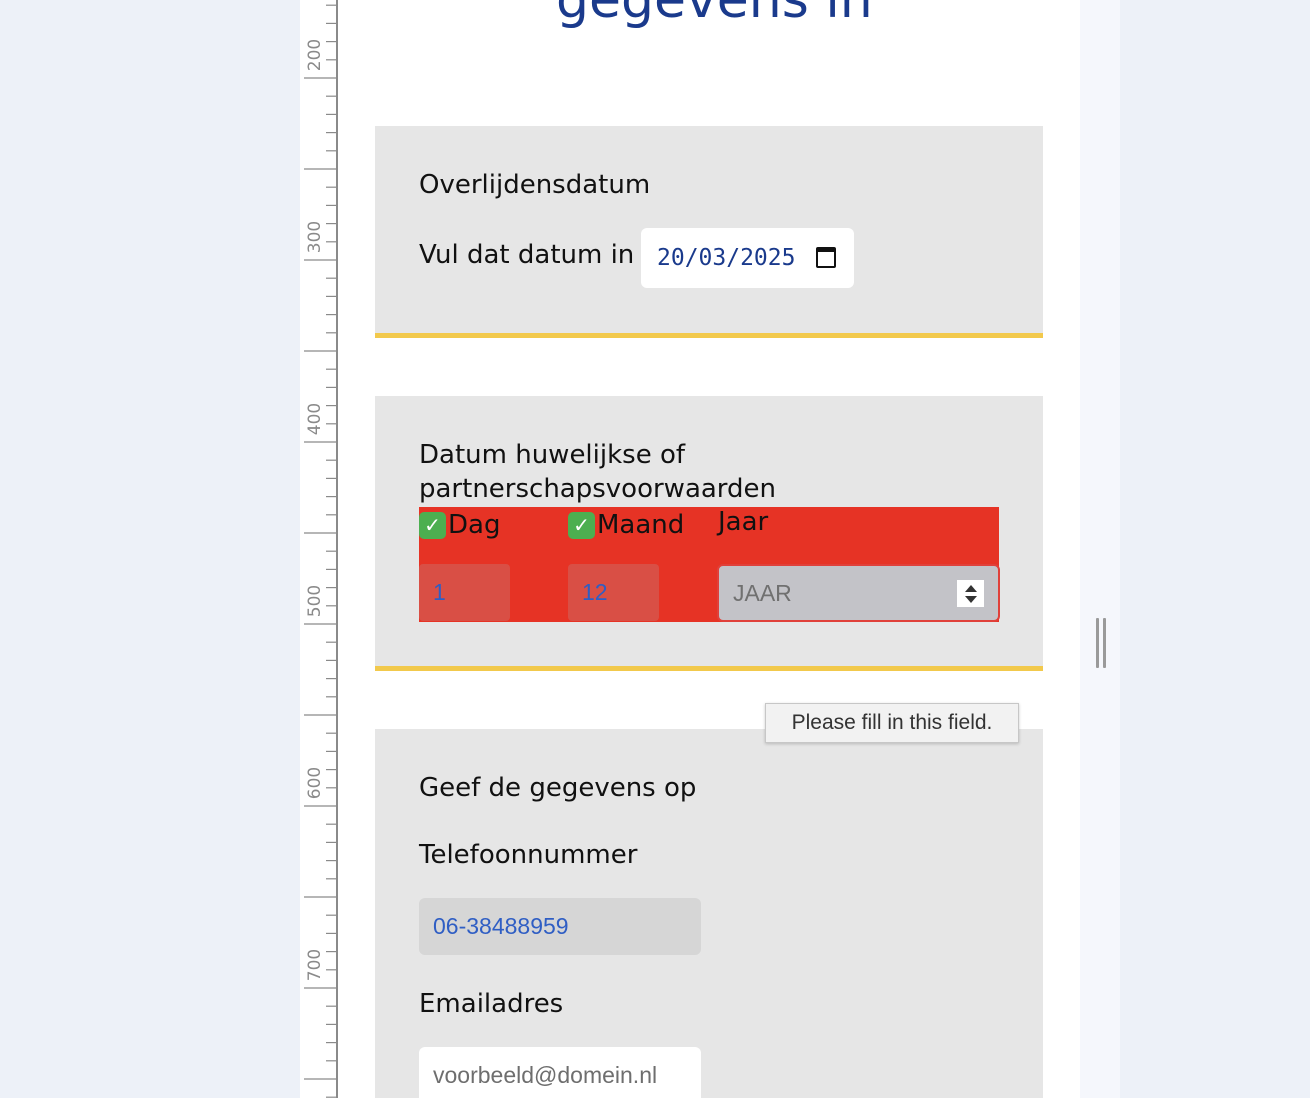 Image resolution: width=1310 pixels, height=1098 pixels. What do you see at coordinates (598, 489) in the screenshot?
I see `card-title-line2: partnerschapsvoorwaarden` at bounding box center [598, 489].